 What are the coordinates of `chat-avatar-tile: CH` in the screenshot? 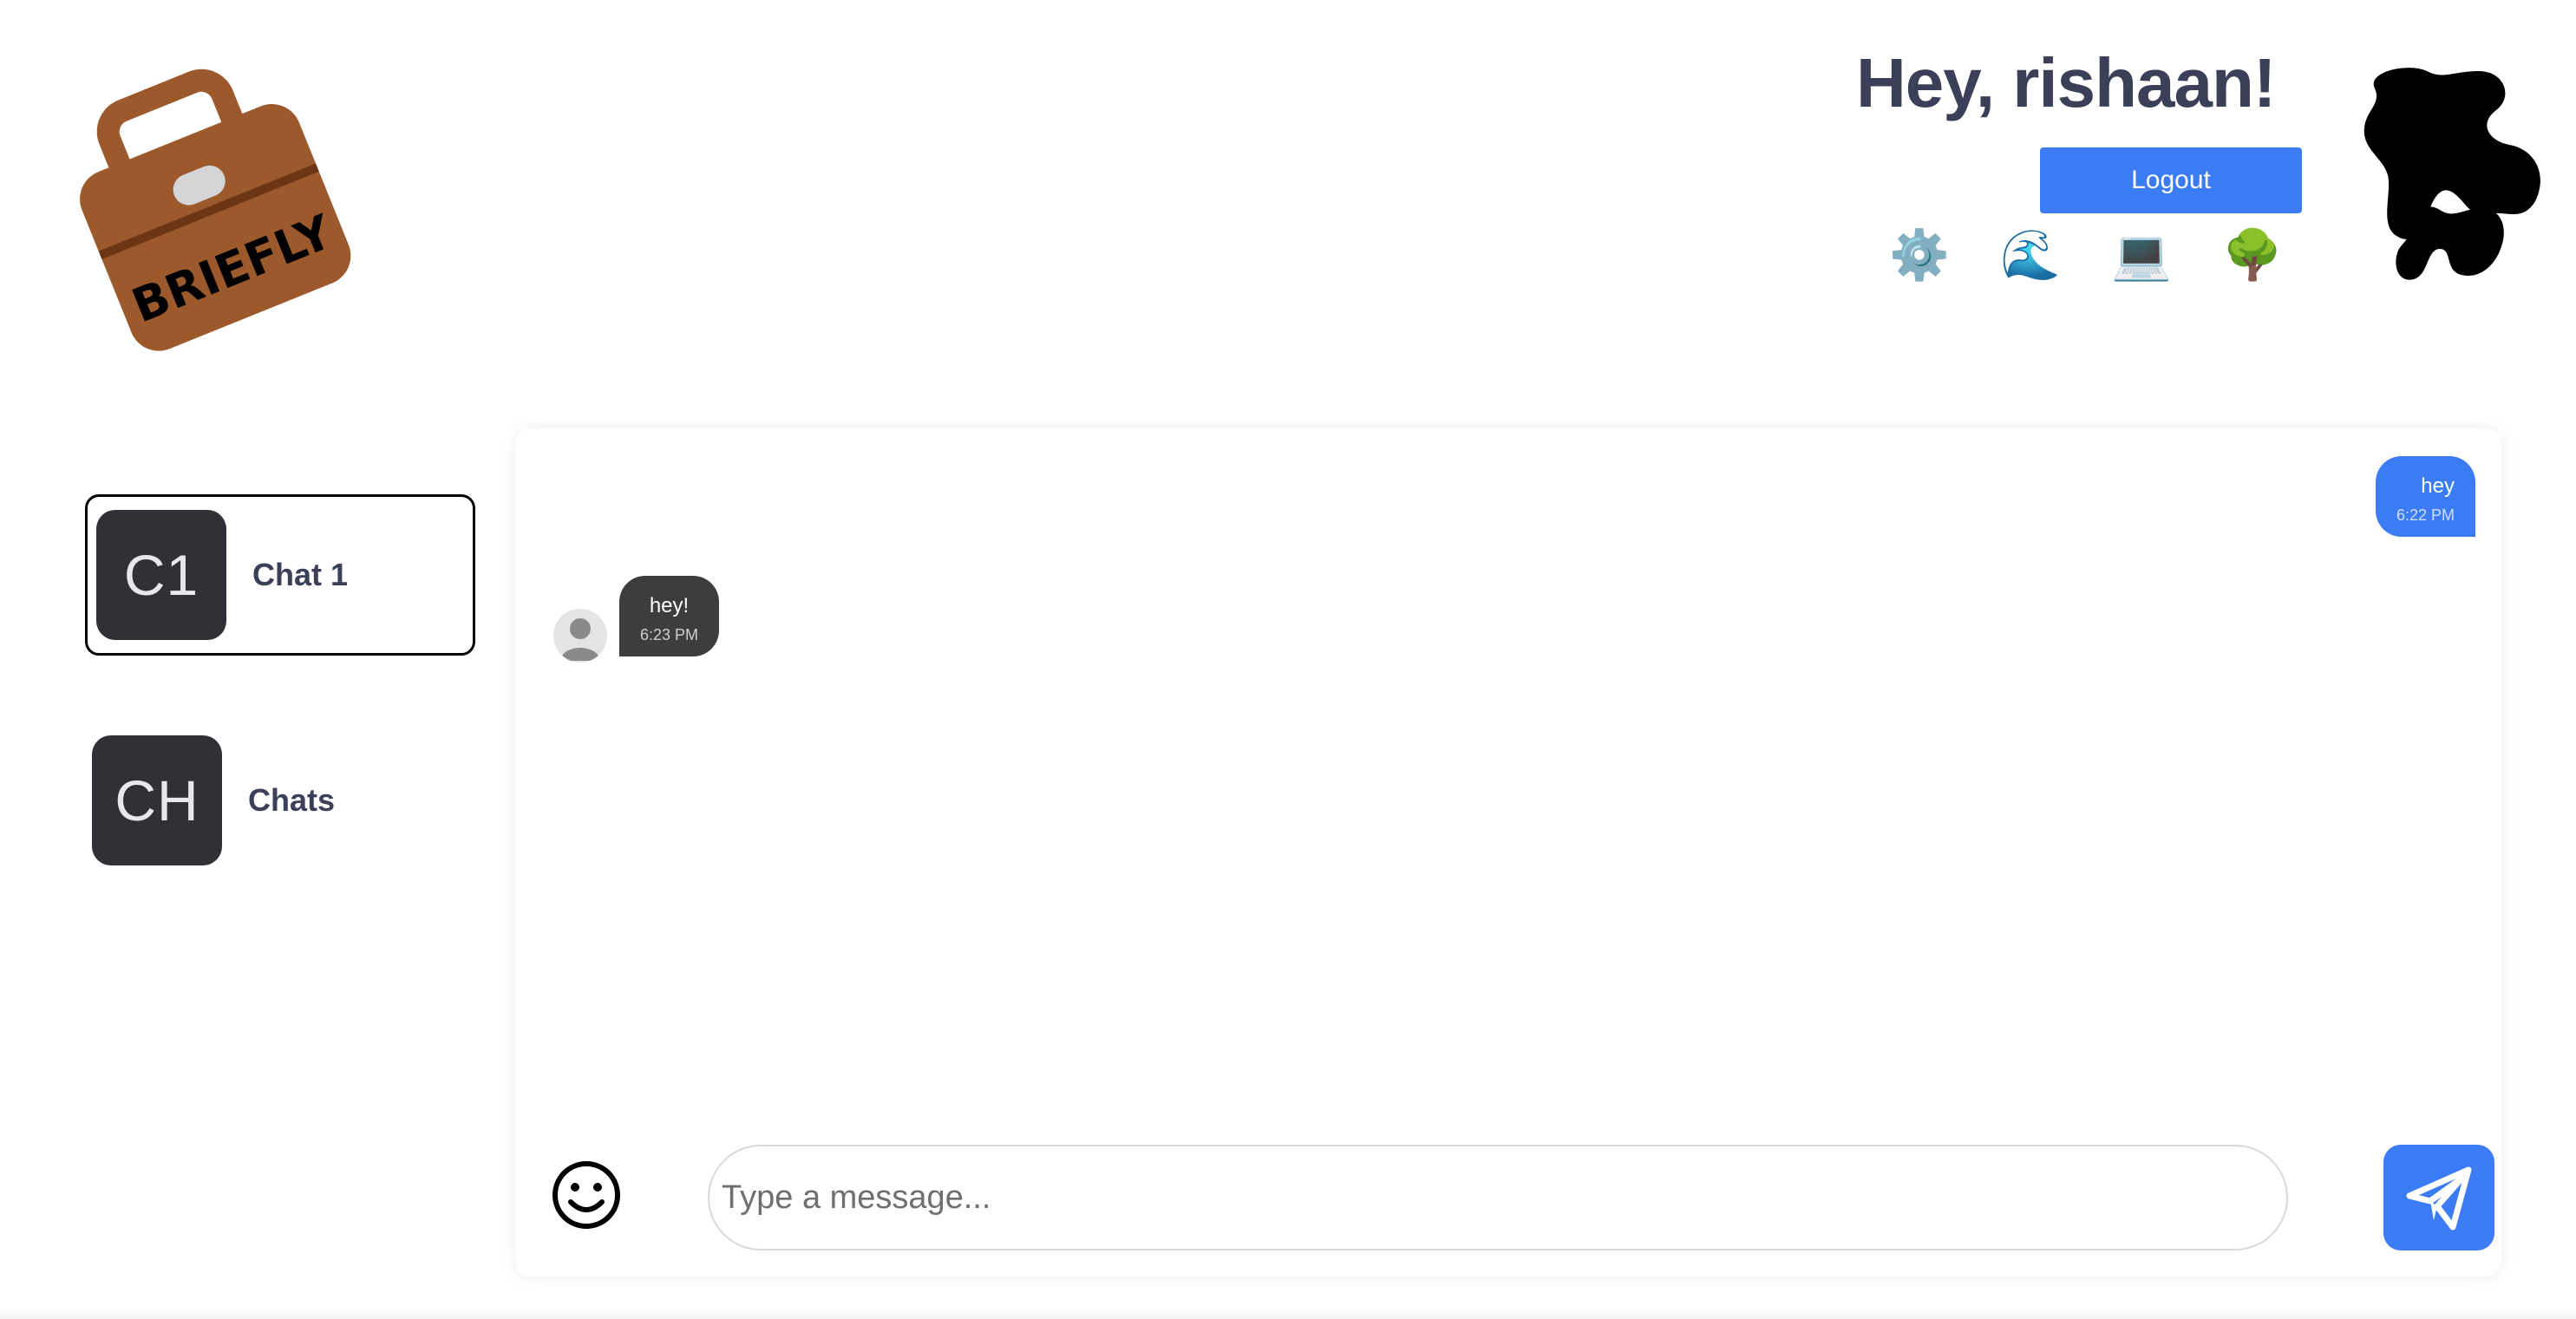 It's located at (157, 800).